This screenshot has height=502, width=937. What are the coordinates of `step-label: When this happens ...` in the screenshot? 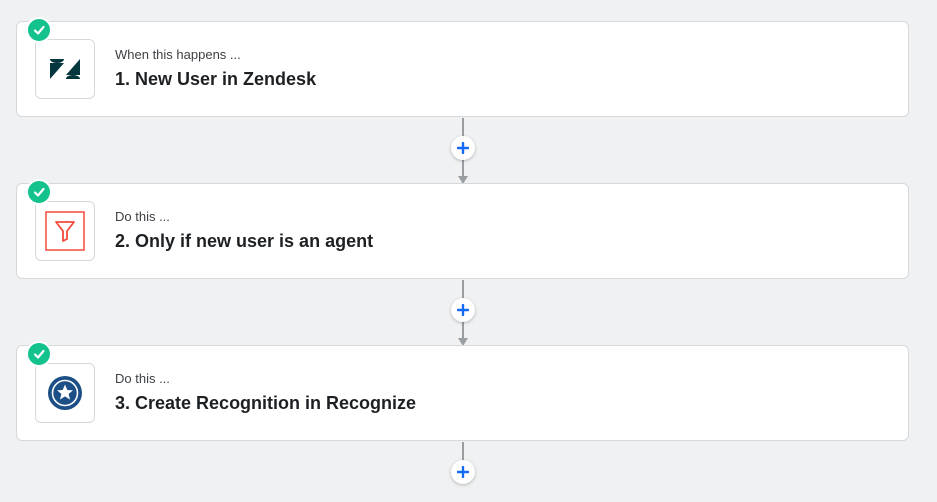 It's located at (178, 54).